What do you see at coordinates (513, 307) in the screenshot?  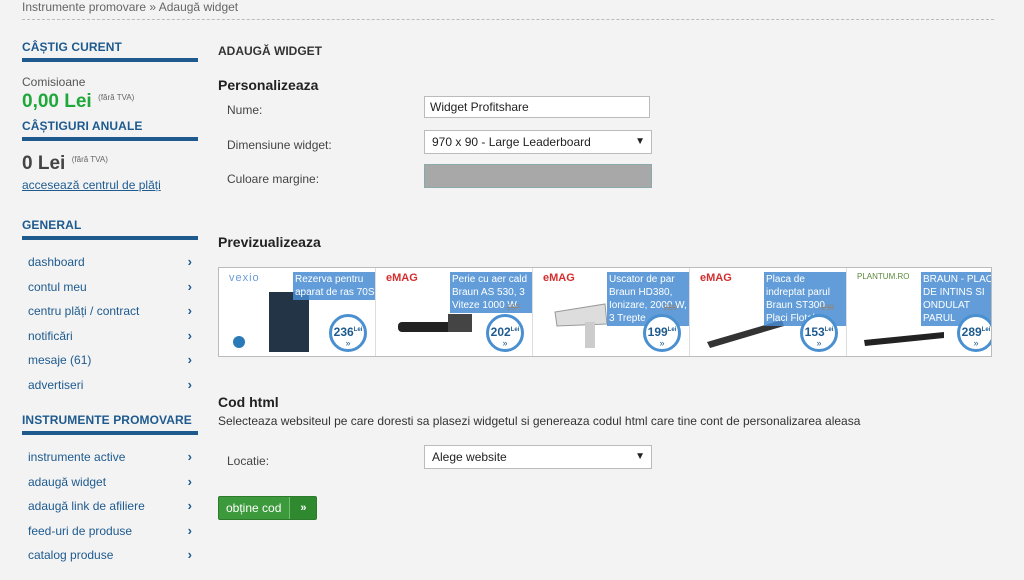 I see `old-price: 237` at bounding box center [513, 307].